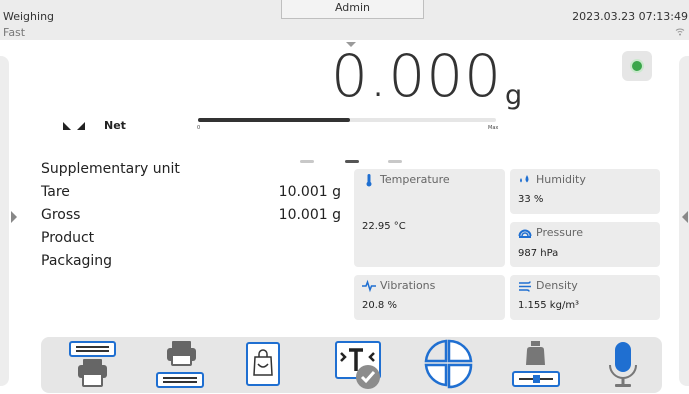 This screenshot has height=394, width=689. I want to click on left-side-panel, so click(4, 221).